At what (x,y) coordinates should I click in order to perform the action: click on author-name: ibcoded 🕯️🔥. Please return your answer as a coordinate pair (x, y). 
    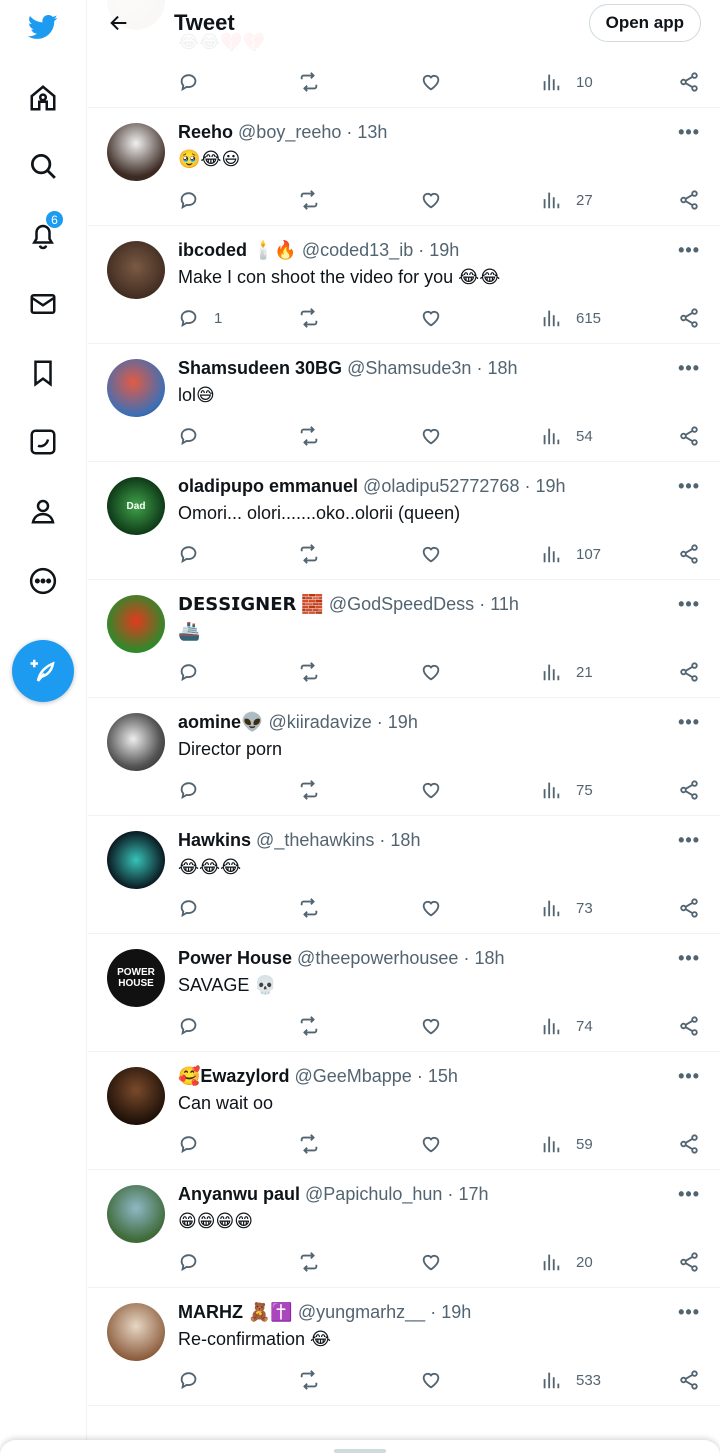
    Looking at the image, I should click on (237, 250).